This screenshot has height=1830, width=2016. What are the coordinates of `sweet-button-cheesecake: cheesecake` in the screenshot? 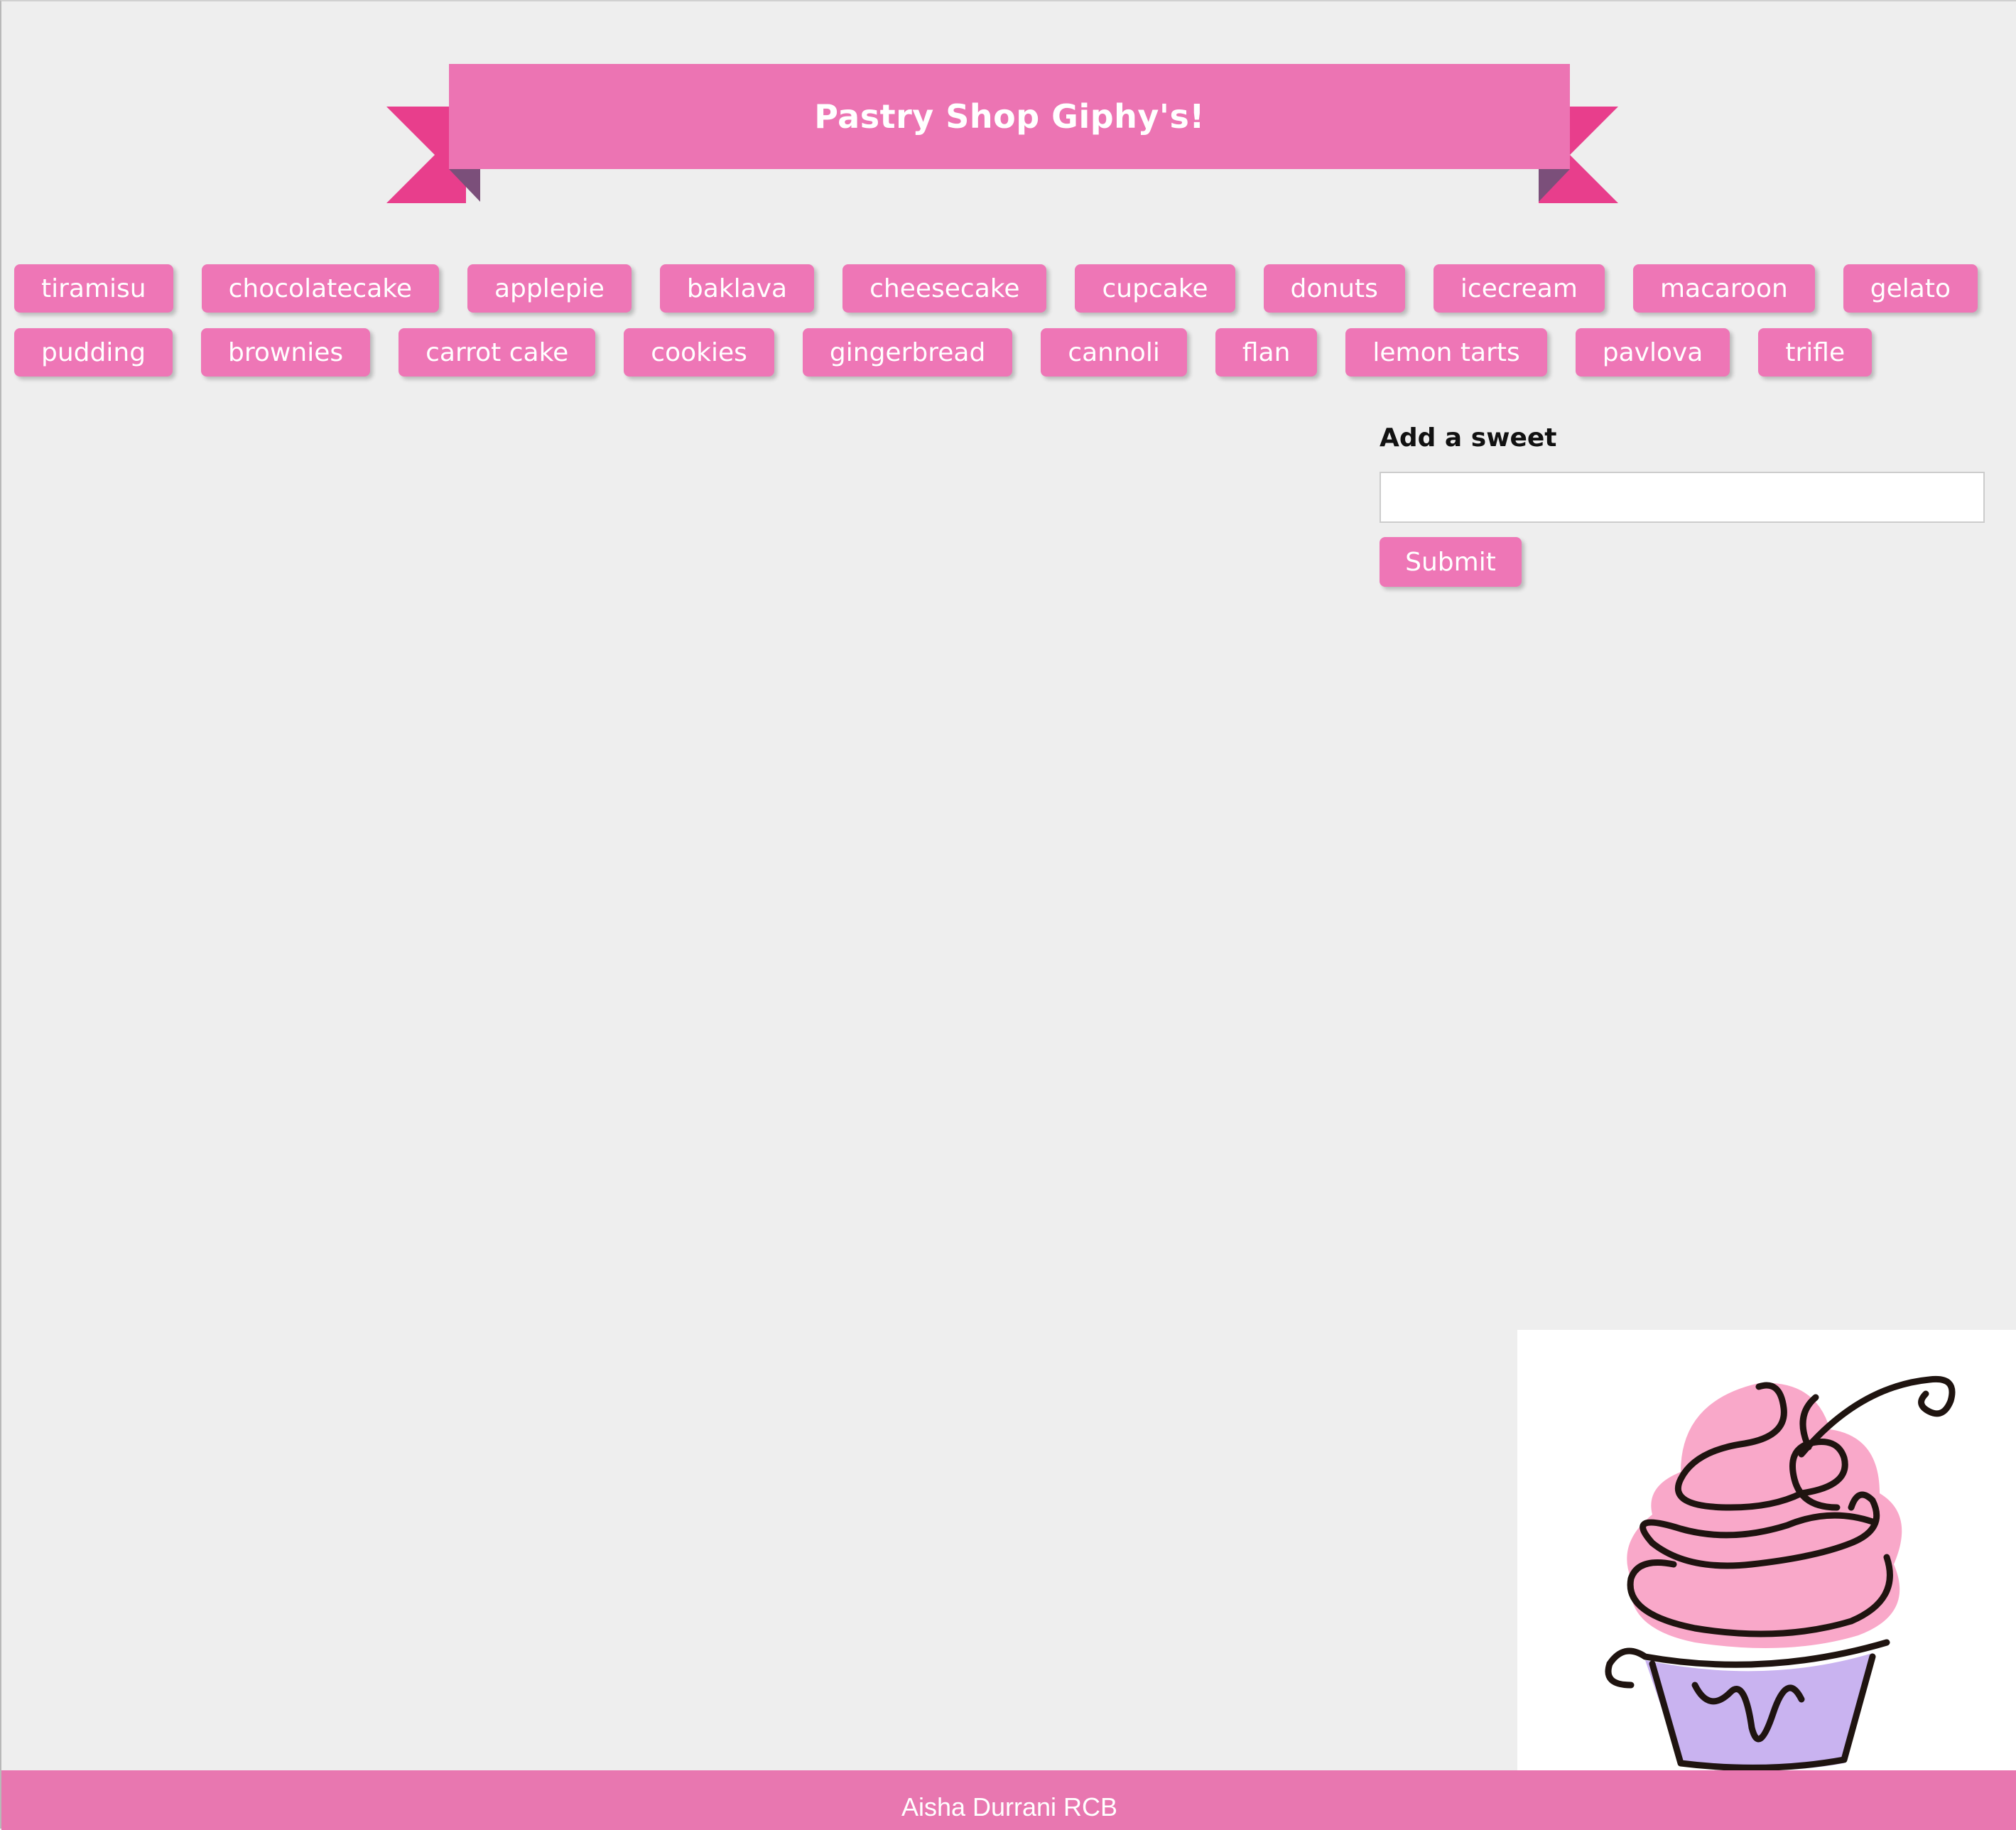 It's located at (945, 288).